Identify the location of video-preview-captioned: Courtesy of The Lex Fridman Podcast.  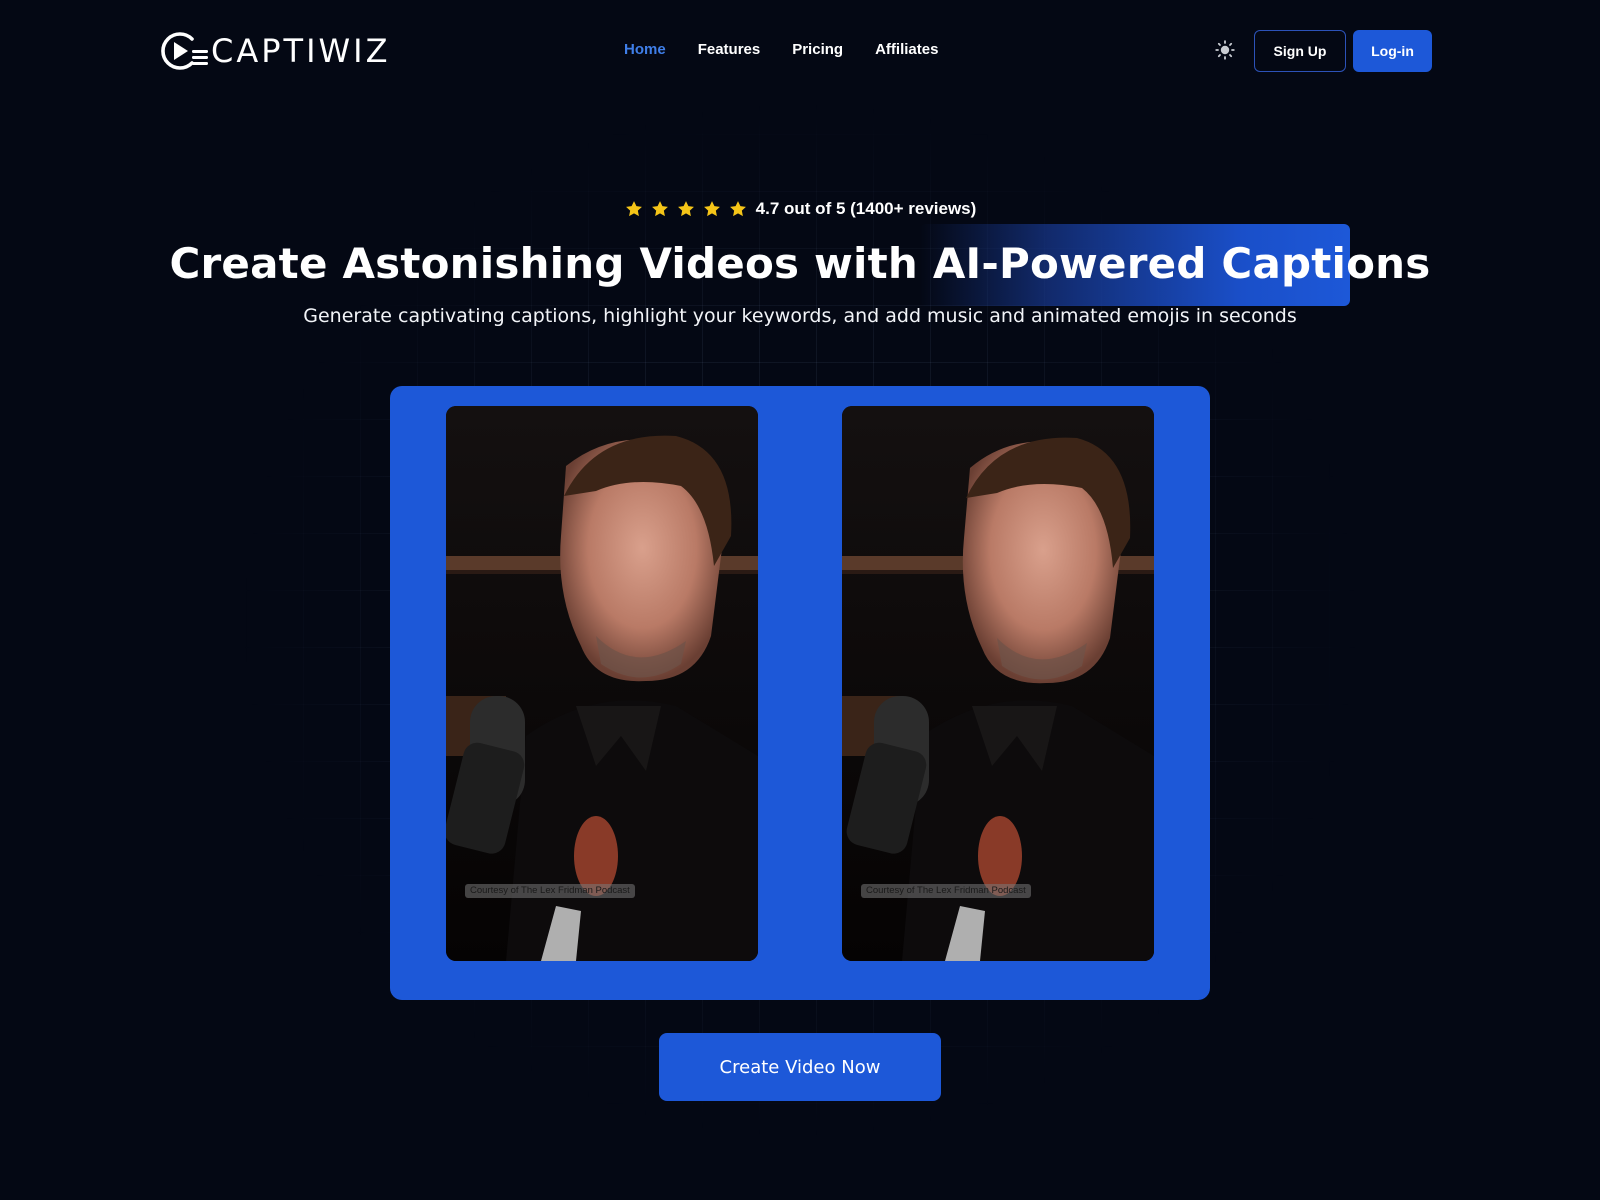
(998, 683).